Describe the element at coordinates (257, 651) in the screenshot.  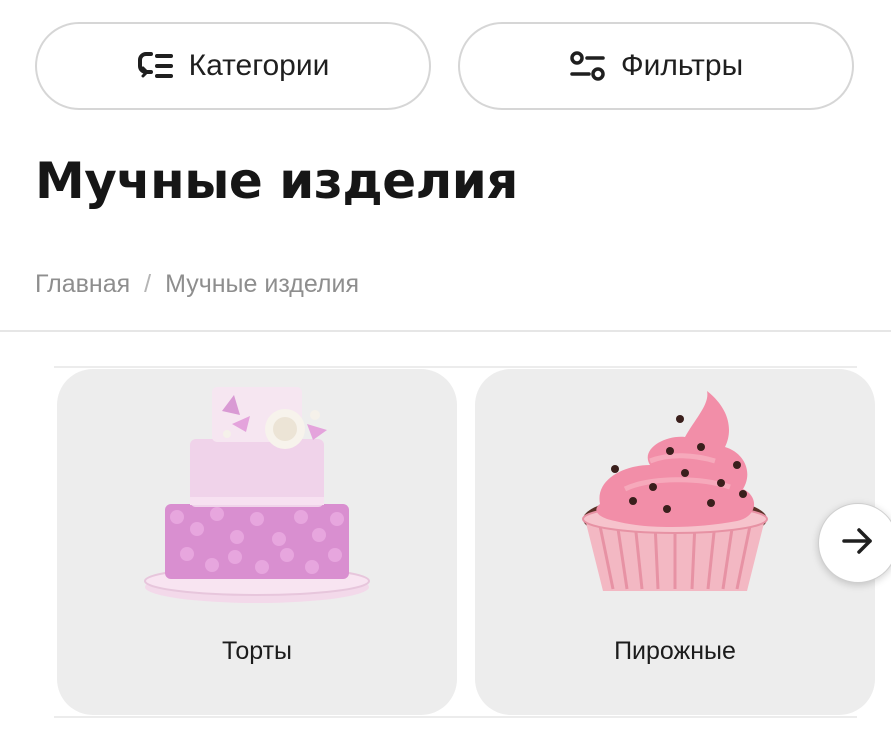
I see `category-label-cakes: Торты` at that location.